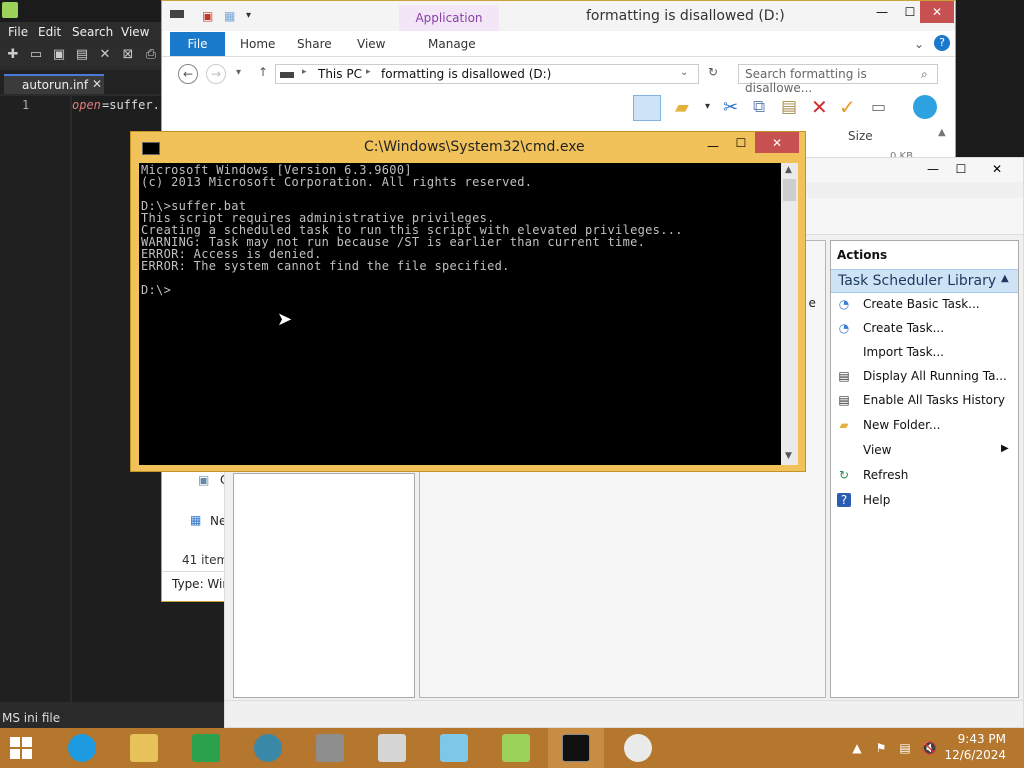 The width and height of the screenshot is (1024, 768). I want to click on back-icon: ←, so click(188, 74).